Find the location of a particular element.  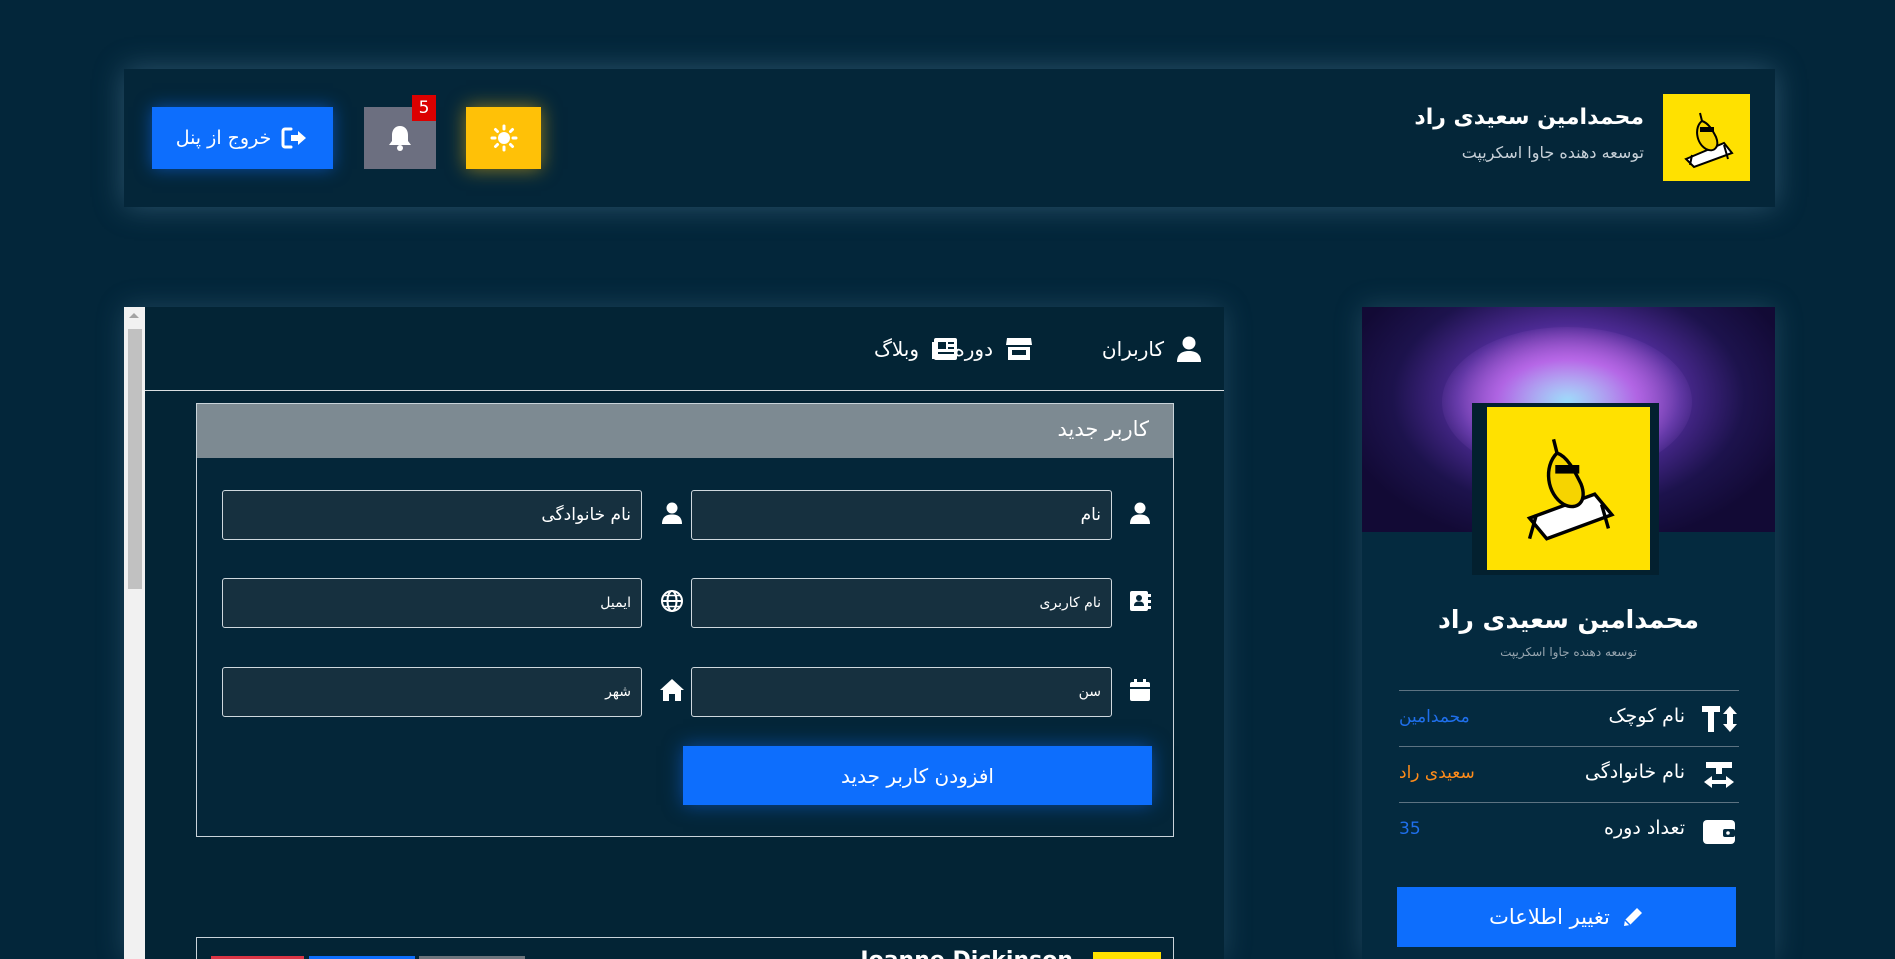

store-icon is located at coordinates (1019, 349).